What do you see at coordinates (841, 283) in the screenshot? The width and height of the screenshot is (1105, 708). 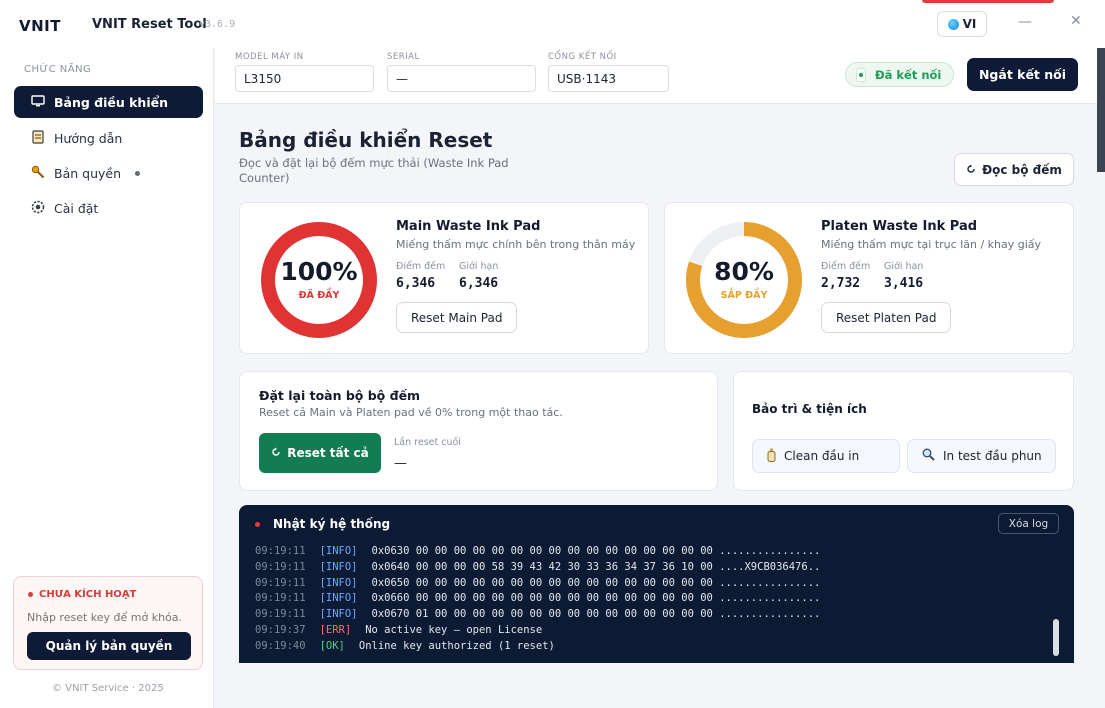 I see `platen-pad-counter: 2,732` at bounding box center [841, 283].